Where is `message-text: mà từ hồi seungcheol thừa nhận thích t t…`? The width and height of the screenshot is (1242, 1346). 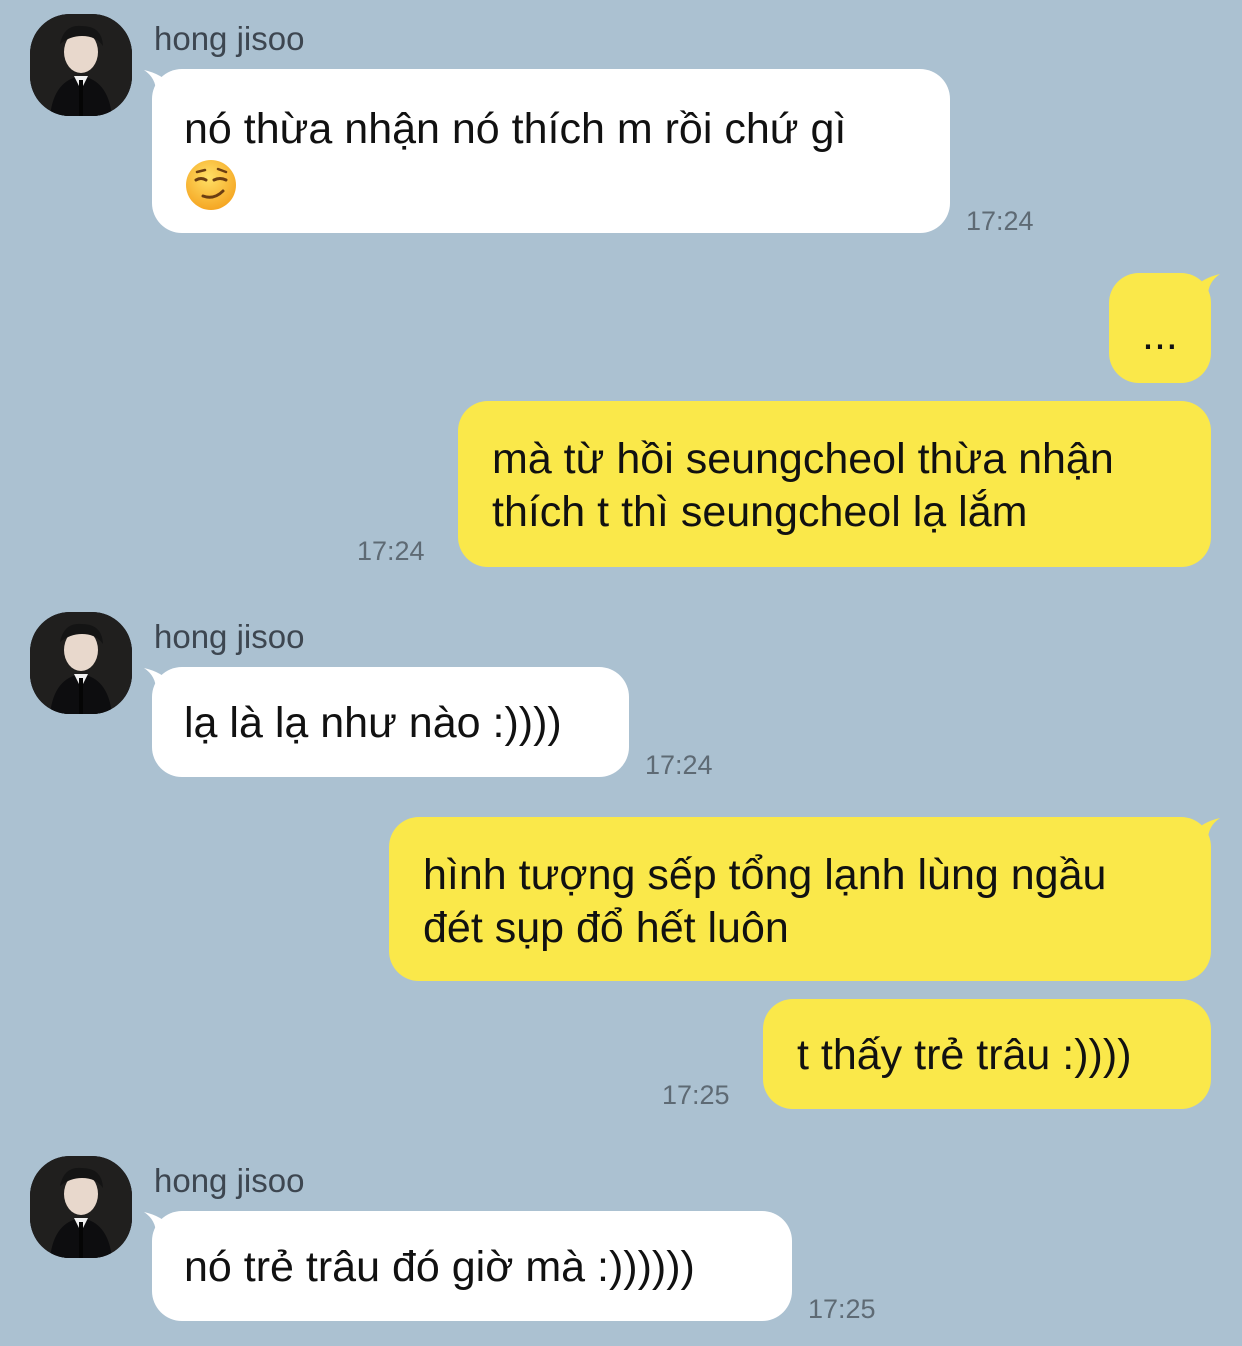
message-text: mà từ hồi seungcheol thừa nhận thích t t… is located at coordinates (803, 485).